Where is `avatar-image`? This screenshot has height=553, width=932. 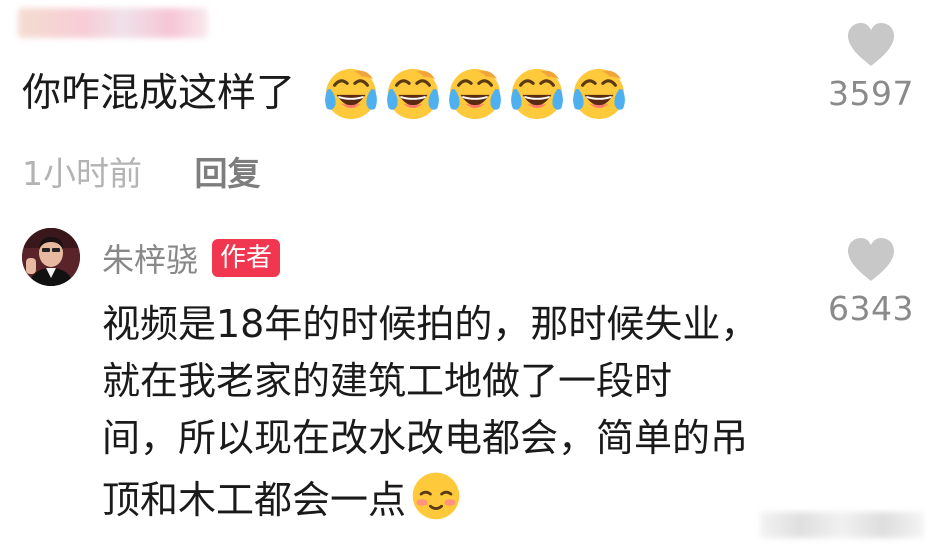 avatar-image is located at coordinates (51, 257).